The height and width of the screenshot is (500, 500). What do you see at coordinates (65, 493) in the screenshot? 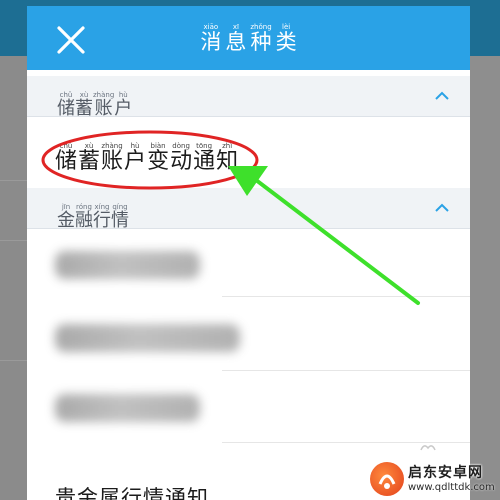
I see `hanzi: 贵` at bounding box center [65, 493].